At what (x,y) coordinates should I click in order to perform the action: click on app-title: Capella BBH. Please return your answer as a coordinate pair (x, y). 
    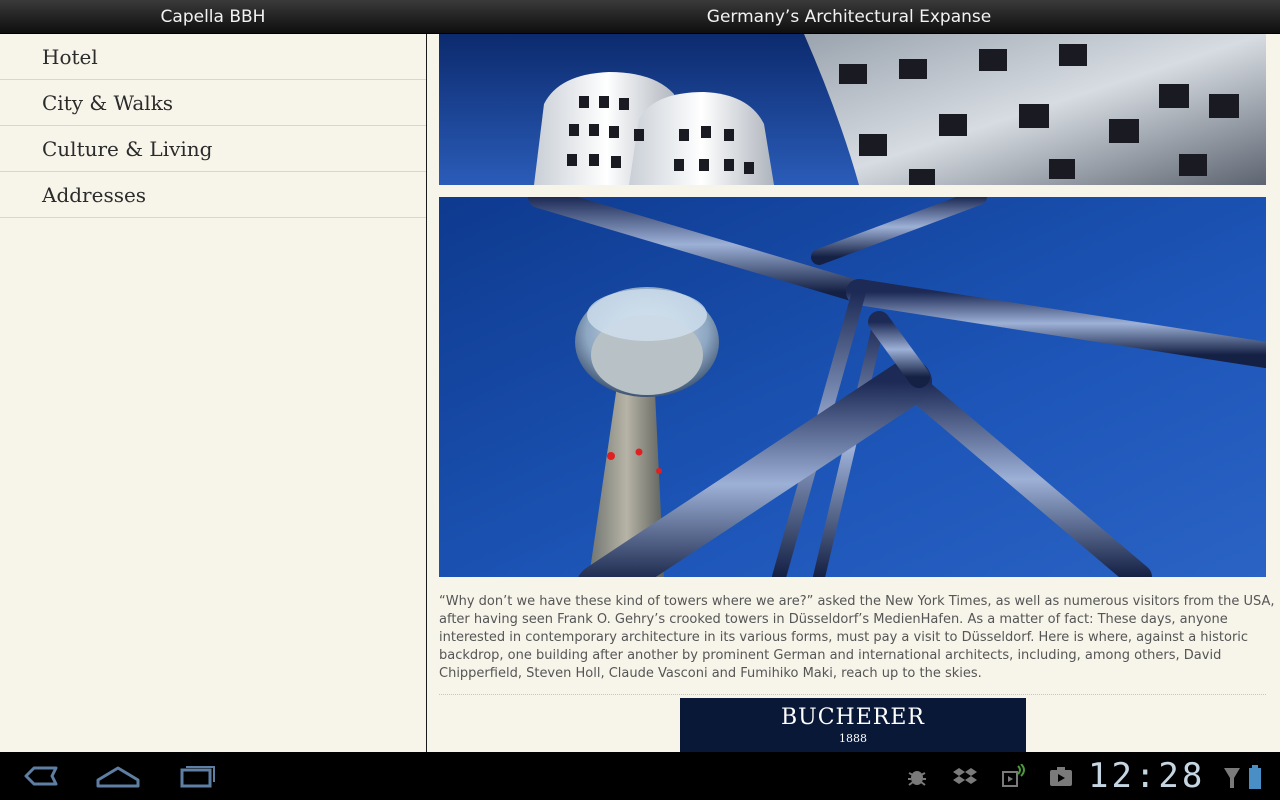
    Looking at the image, I should click on (213, 17).